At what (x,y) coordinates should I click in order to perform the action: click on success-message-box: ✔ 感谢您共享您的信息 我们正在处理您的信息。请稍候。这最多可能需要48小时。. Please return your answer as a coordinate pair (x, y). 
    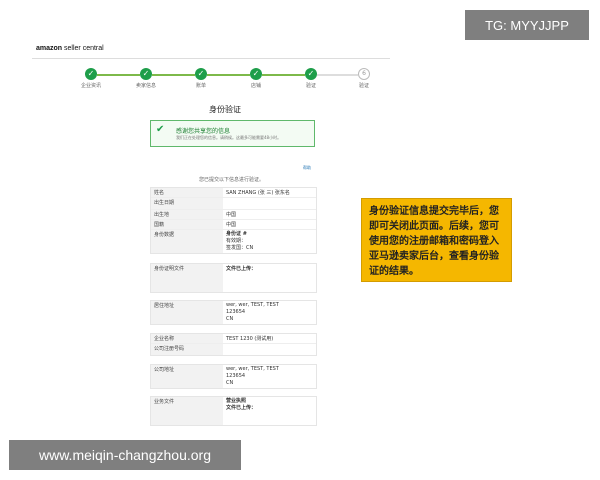
    Looking at the image, I should click on (232, 133).